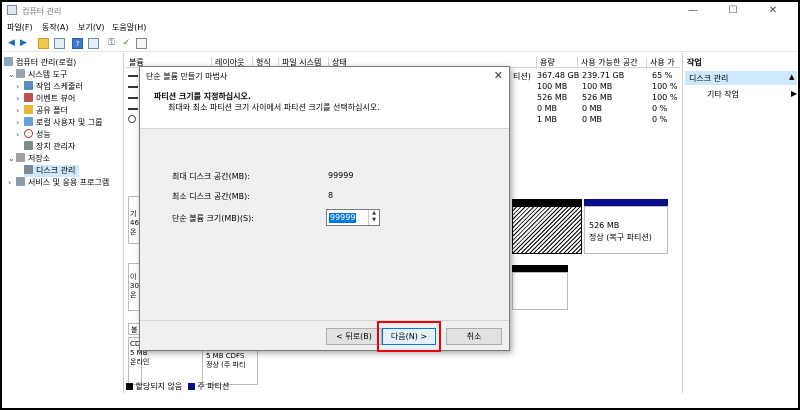 This screenshot has width=800, height=410. I want to click on more-actions: 기타 작업, so click(723, 94).